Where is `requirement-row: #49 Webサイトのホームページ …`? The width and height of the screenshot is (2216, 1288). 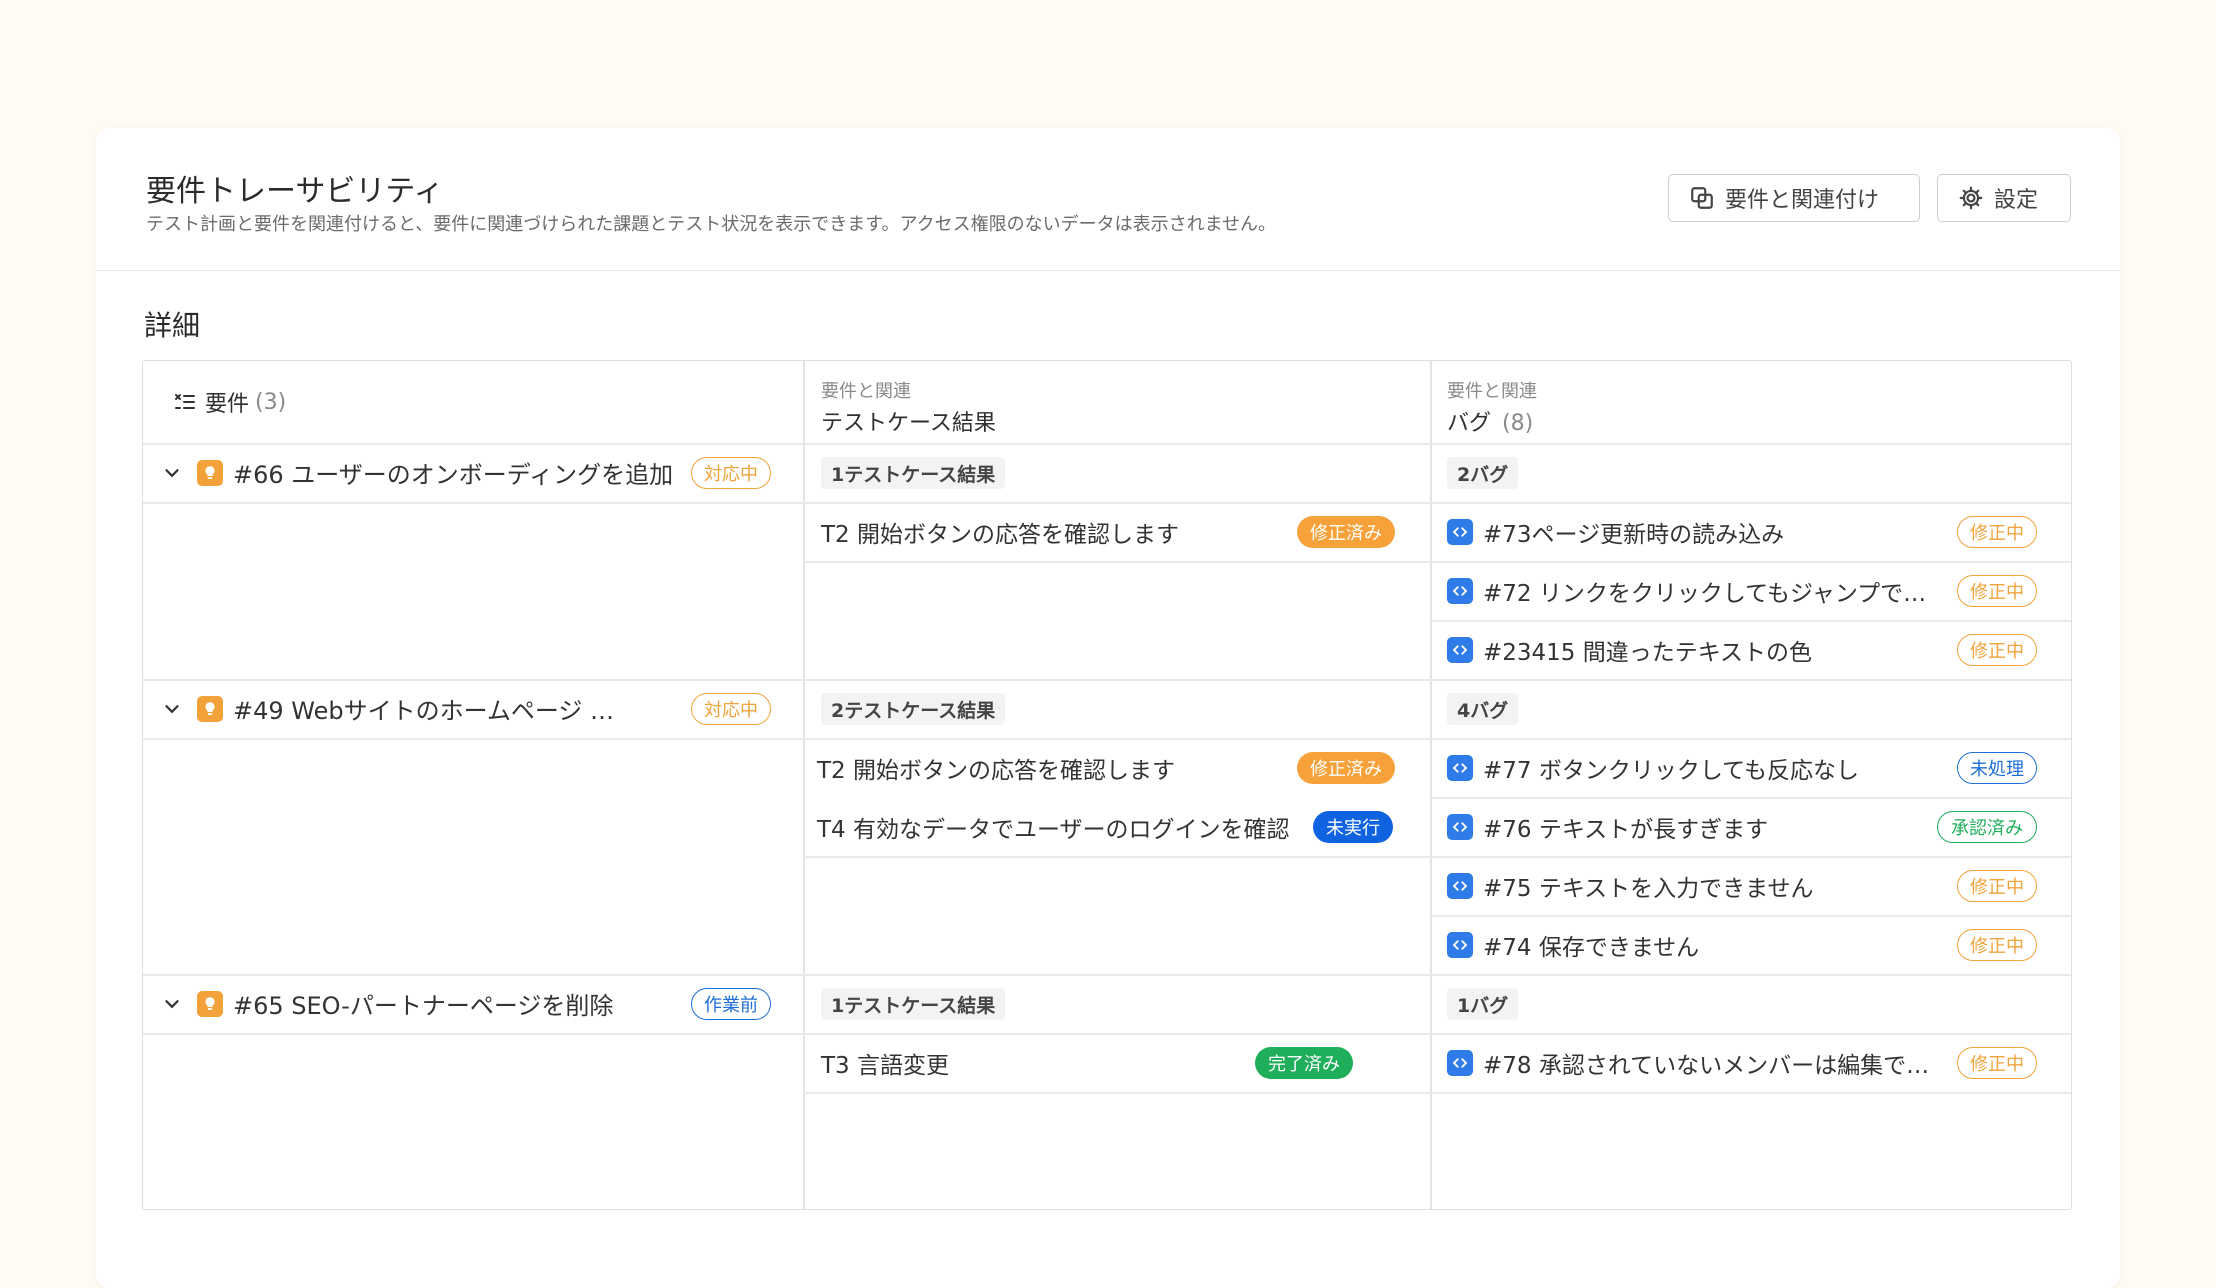
requirement-row: #49 Webサイトのホームページ … is located at coordinates (411, 708).